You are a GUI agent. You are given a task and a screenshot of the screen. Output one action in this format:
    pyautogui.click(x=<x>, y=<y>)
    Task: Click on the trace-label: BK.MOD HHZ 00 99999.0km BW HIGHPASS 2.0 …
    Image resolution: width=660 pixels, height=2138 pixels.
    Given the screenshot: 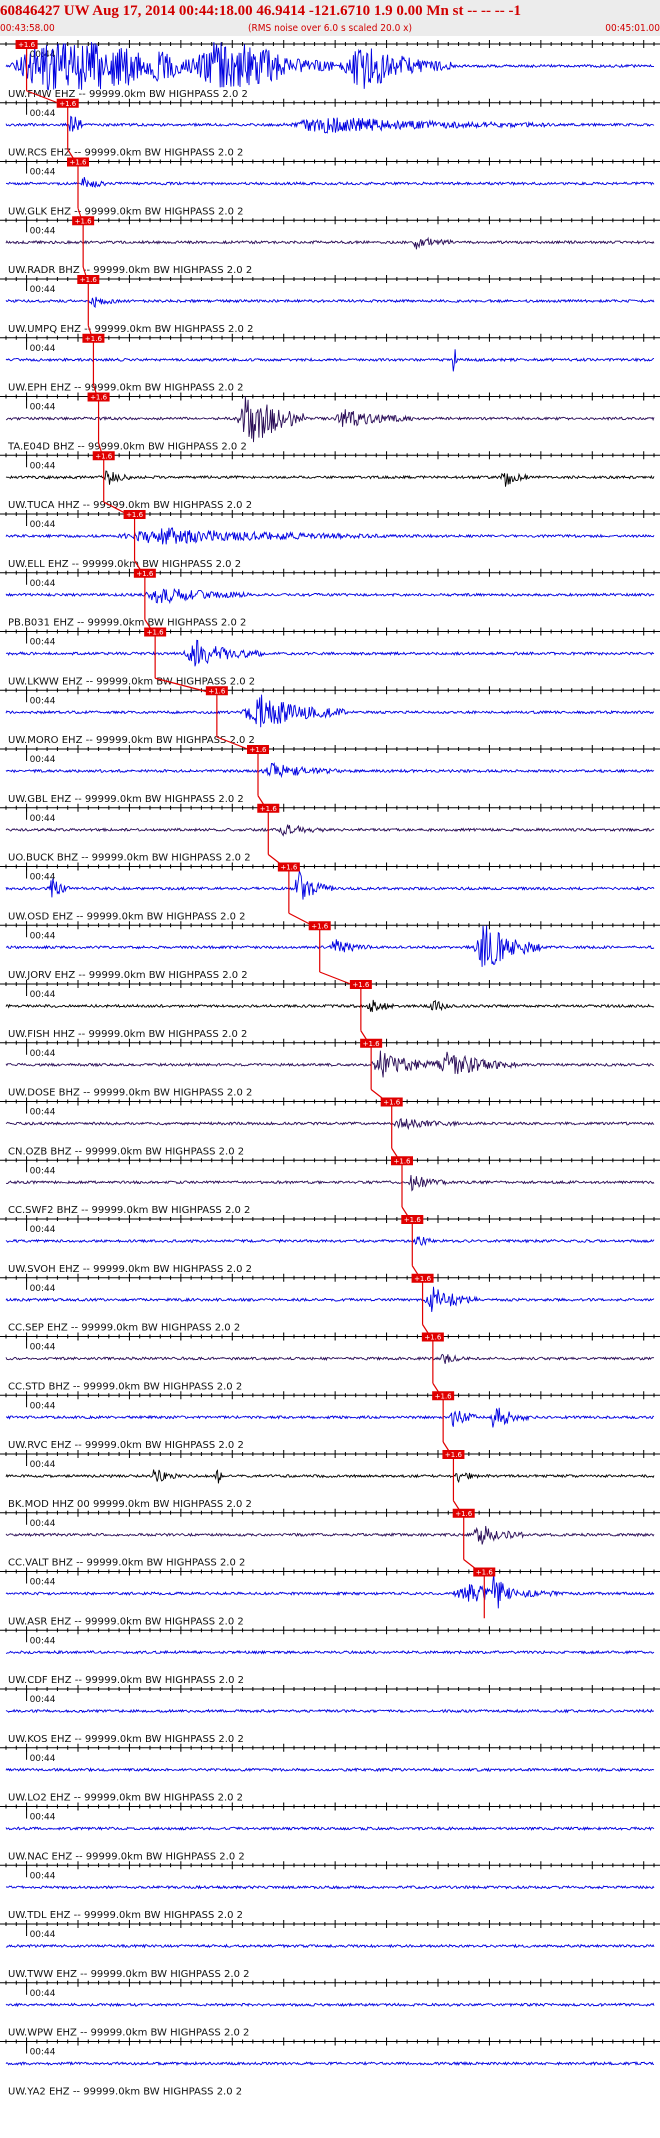 What is the action you would take?
    pyautogui.click(x=130, y=1504)
    